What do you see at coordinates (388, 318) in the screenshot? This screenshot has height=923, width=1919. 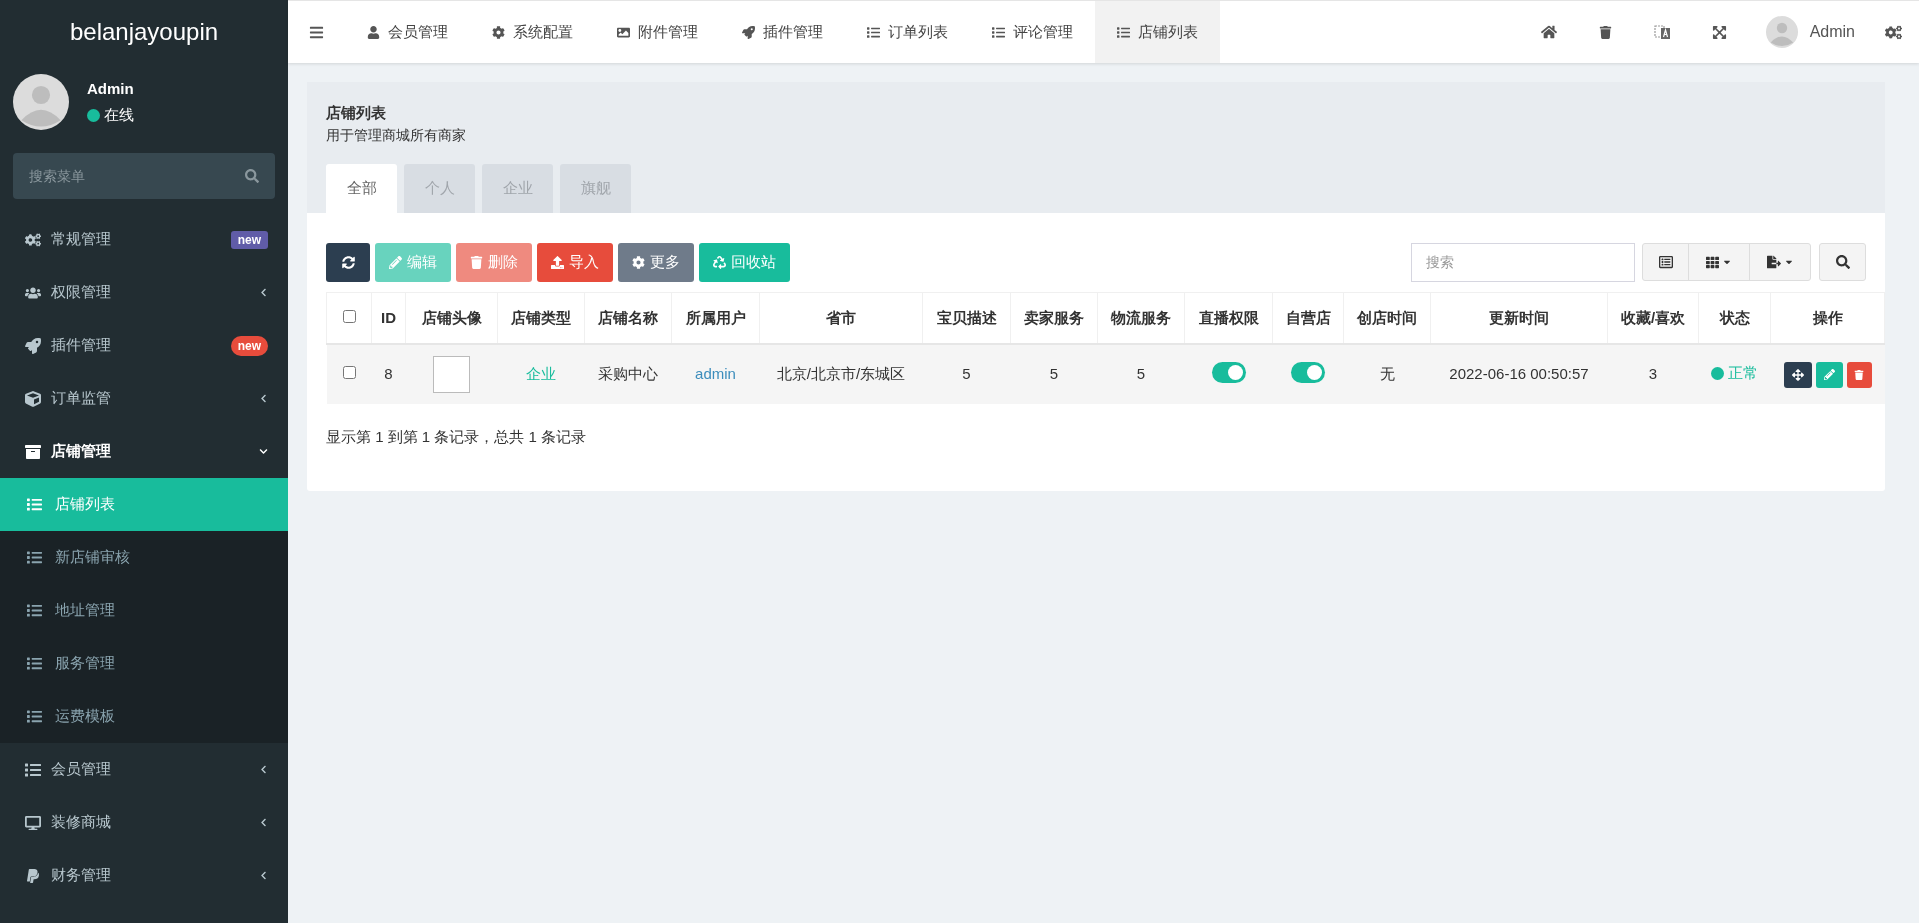 I see `column-header: ID` at bounding box center [388, 318].